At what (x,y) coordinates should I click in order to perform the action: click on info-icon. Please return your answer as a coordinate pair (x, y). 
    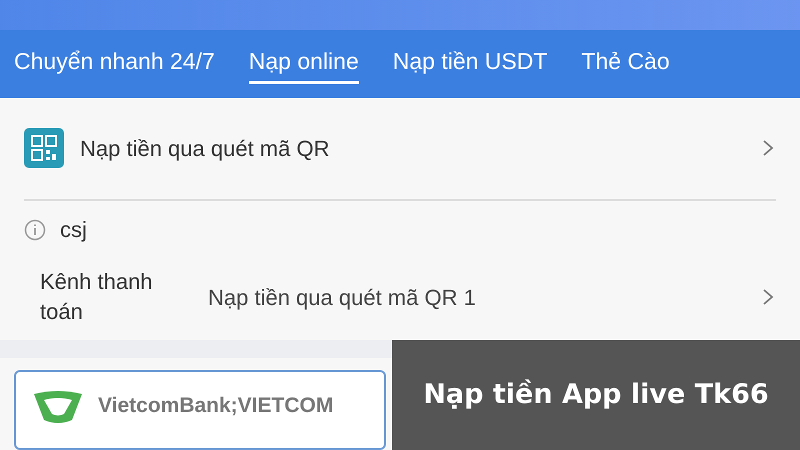
    Looking at the image, I should click on (35, 229).